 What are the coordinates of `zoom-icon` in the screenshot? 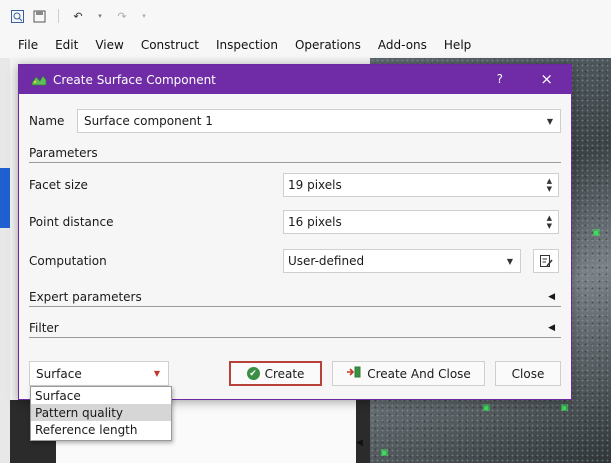 It's located at (17, 16).